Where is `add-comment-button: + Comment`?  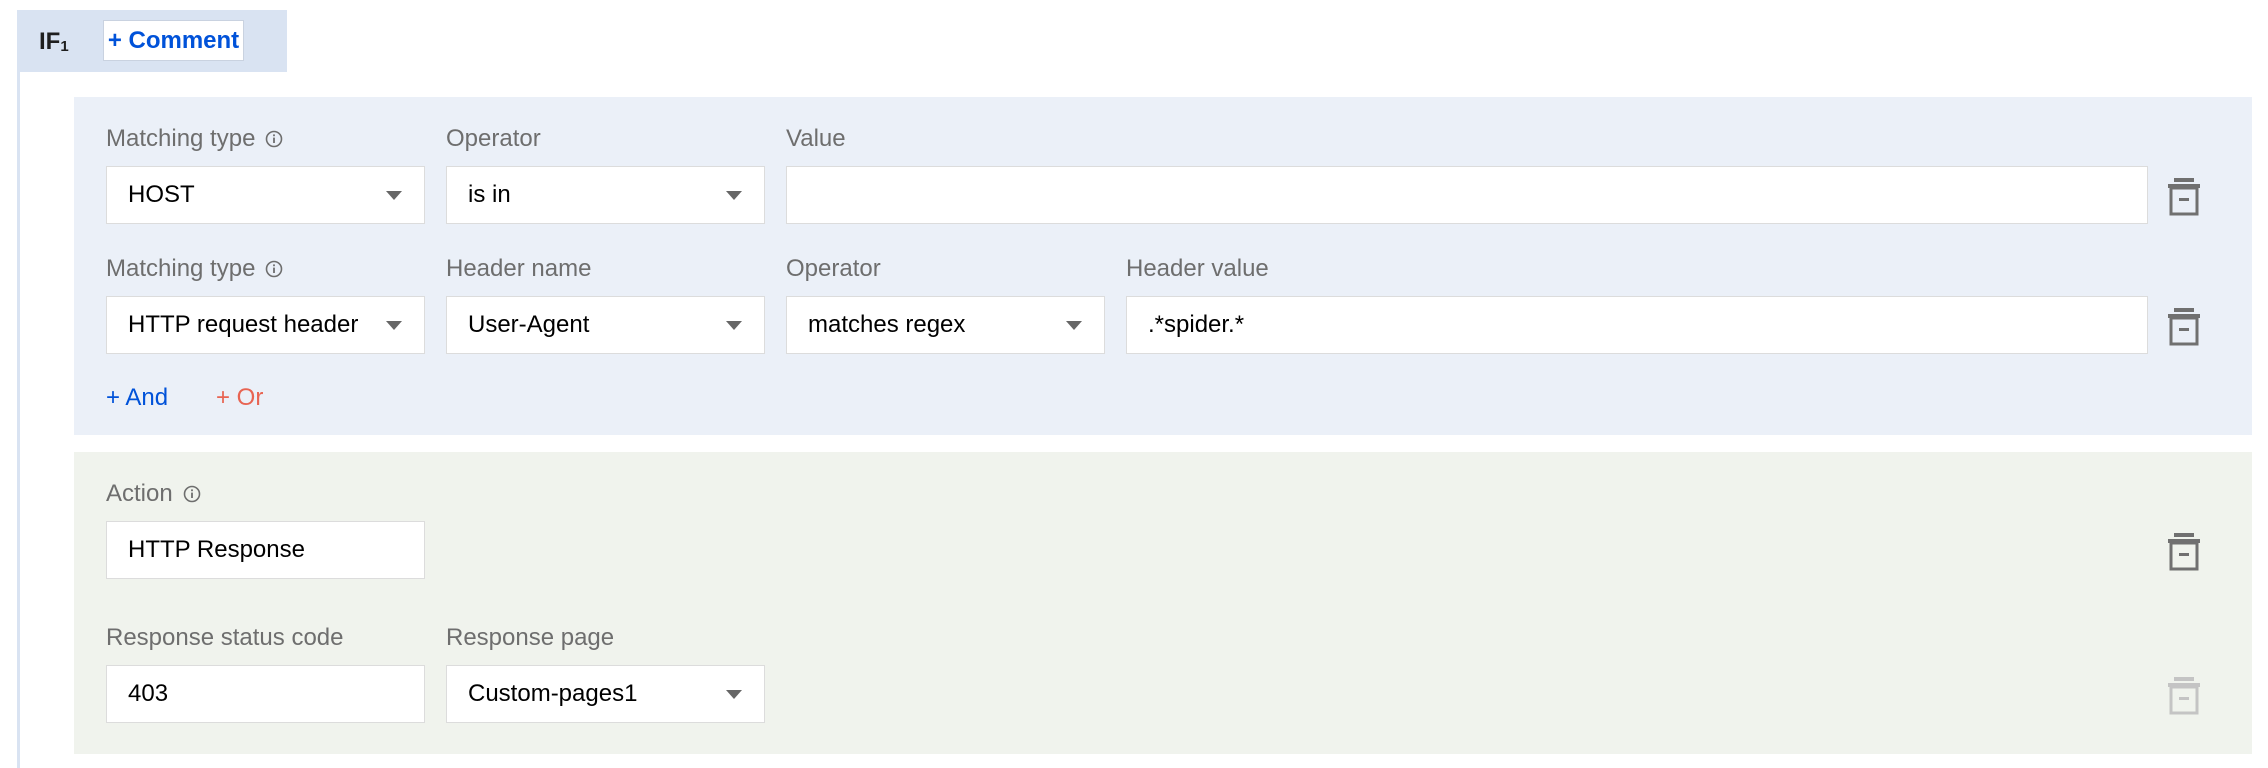 add-comment-button: + Comment is located at coordinates (173, 40).